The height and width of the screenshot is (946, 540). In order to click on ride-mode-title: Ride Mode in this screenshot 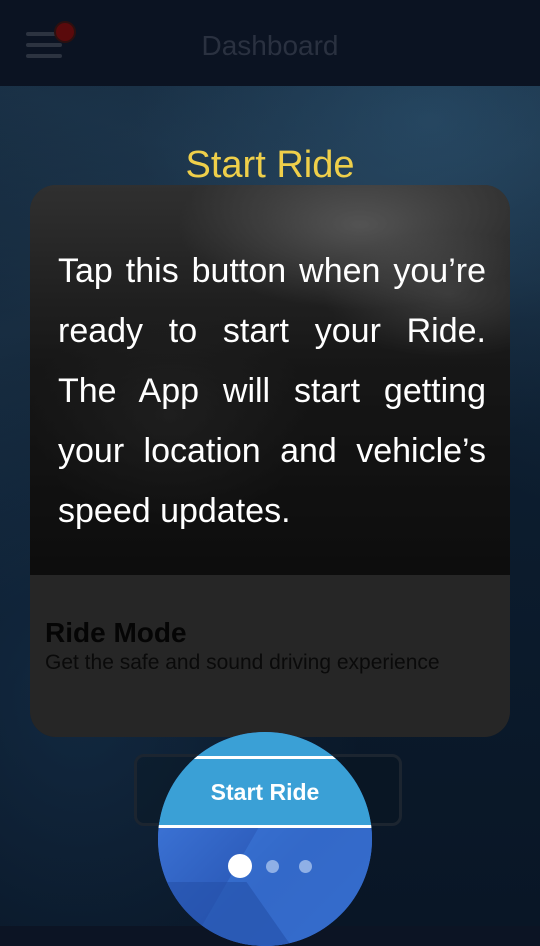, I will do `click(116, 632)`.